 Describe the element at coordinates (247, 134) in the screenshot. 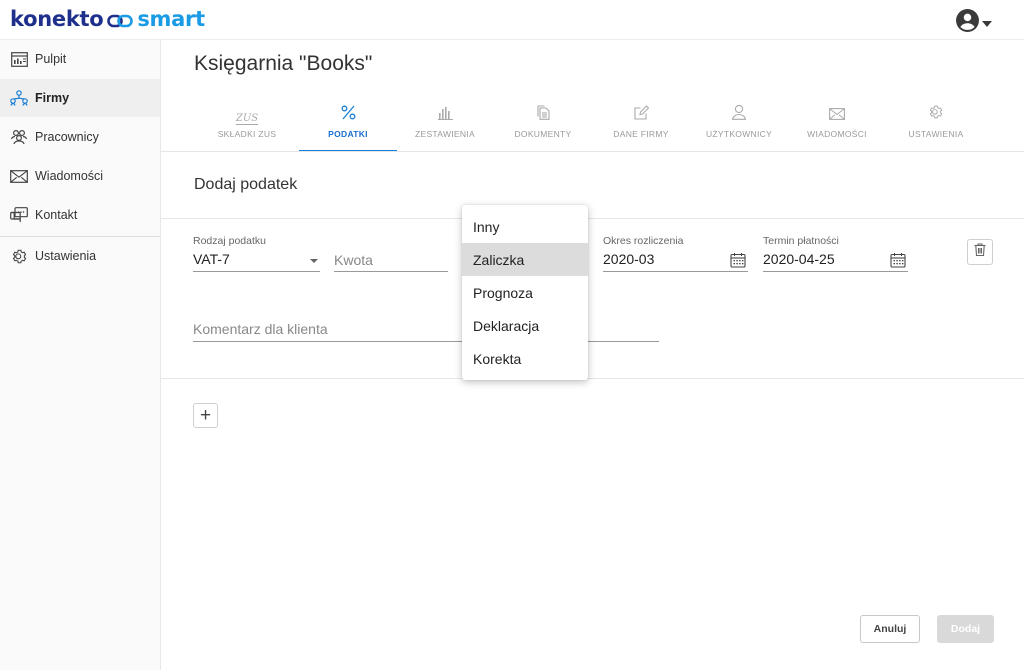

I see `tab-label: SKŁADKI ZUS` at that location.